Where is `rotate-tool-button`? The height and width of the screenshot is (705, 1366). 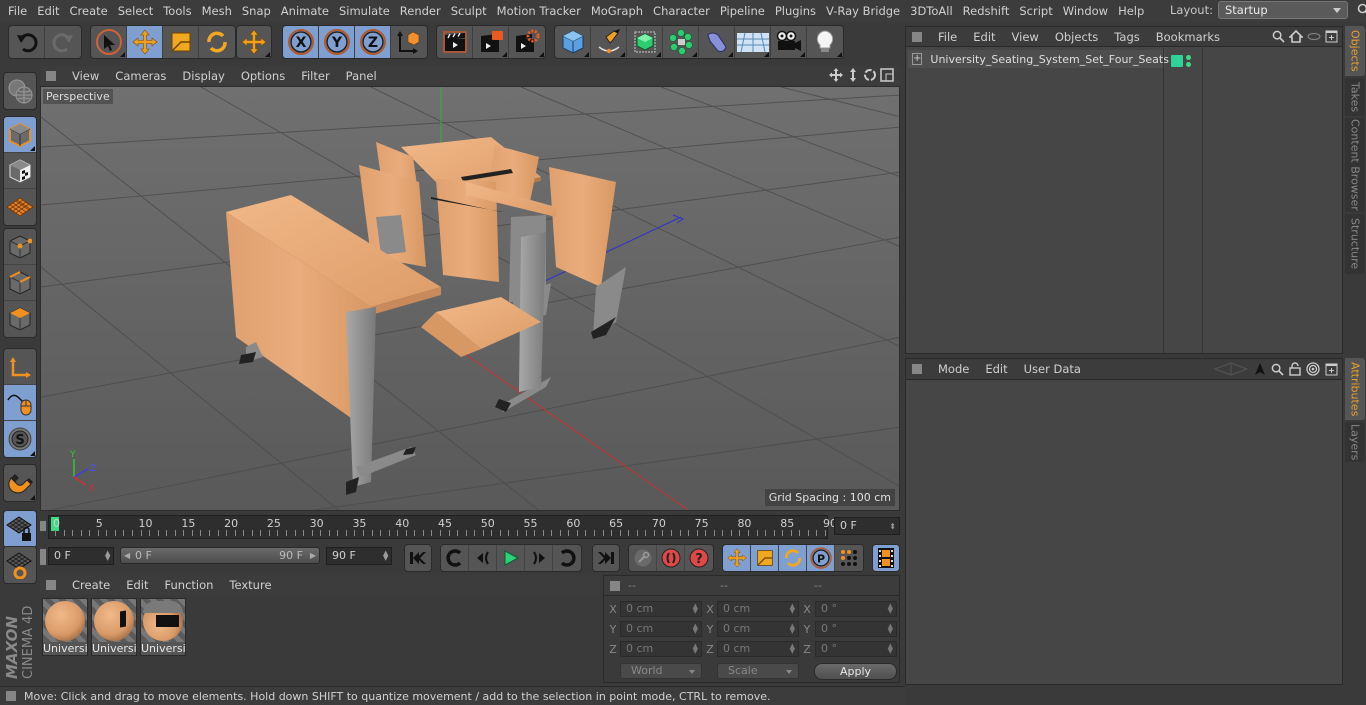
rotate-tool-button is located at coordinates (217, 42).